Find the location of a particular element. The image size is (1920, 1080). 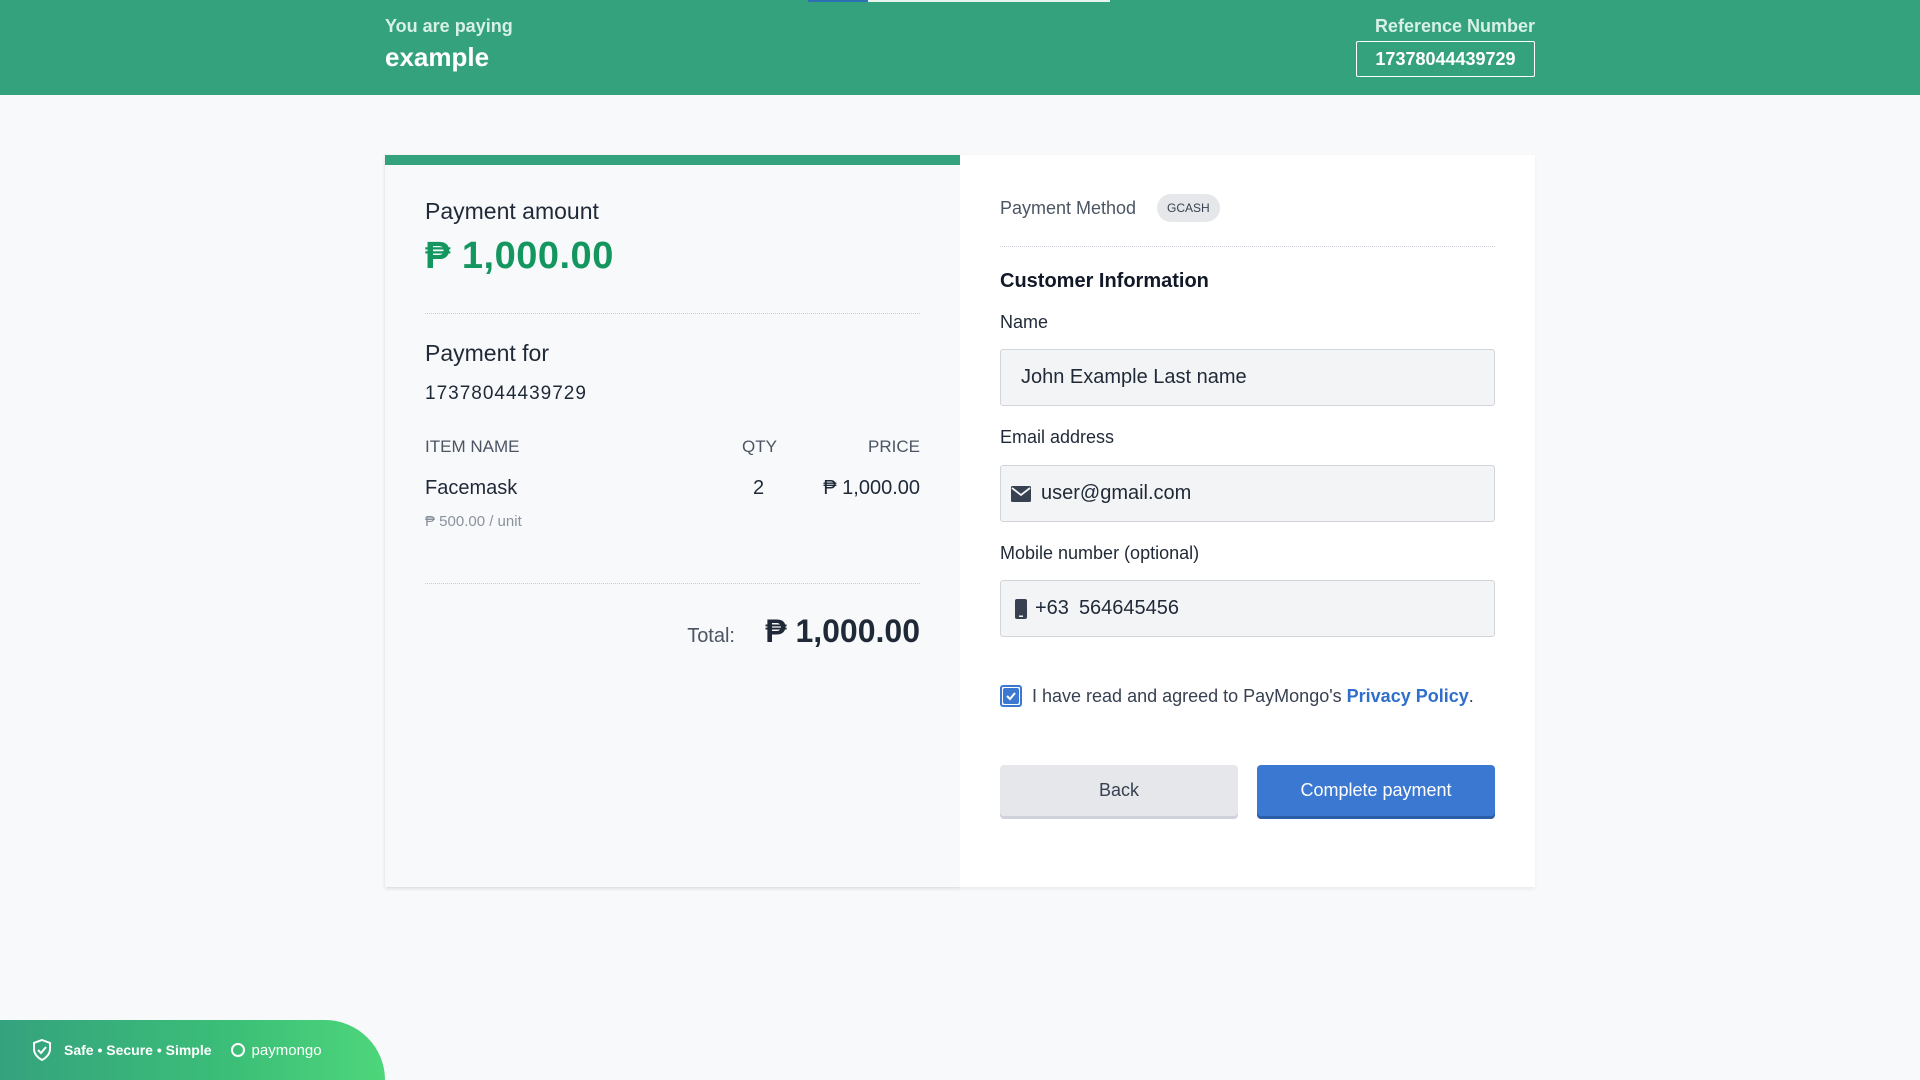

item-qty: 2 is located at coordinates (759, 488).